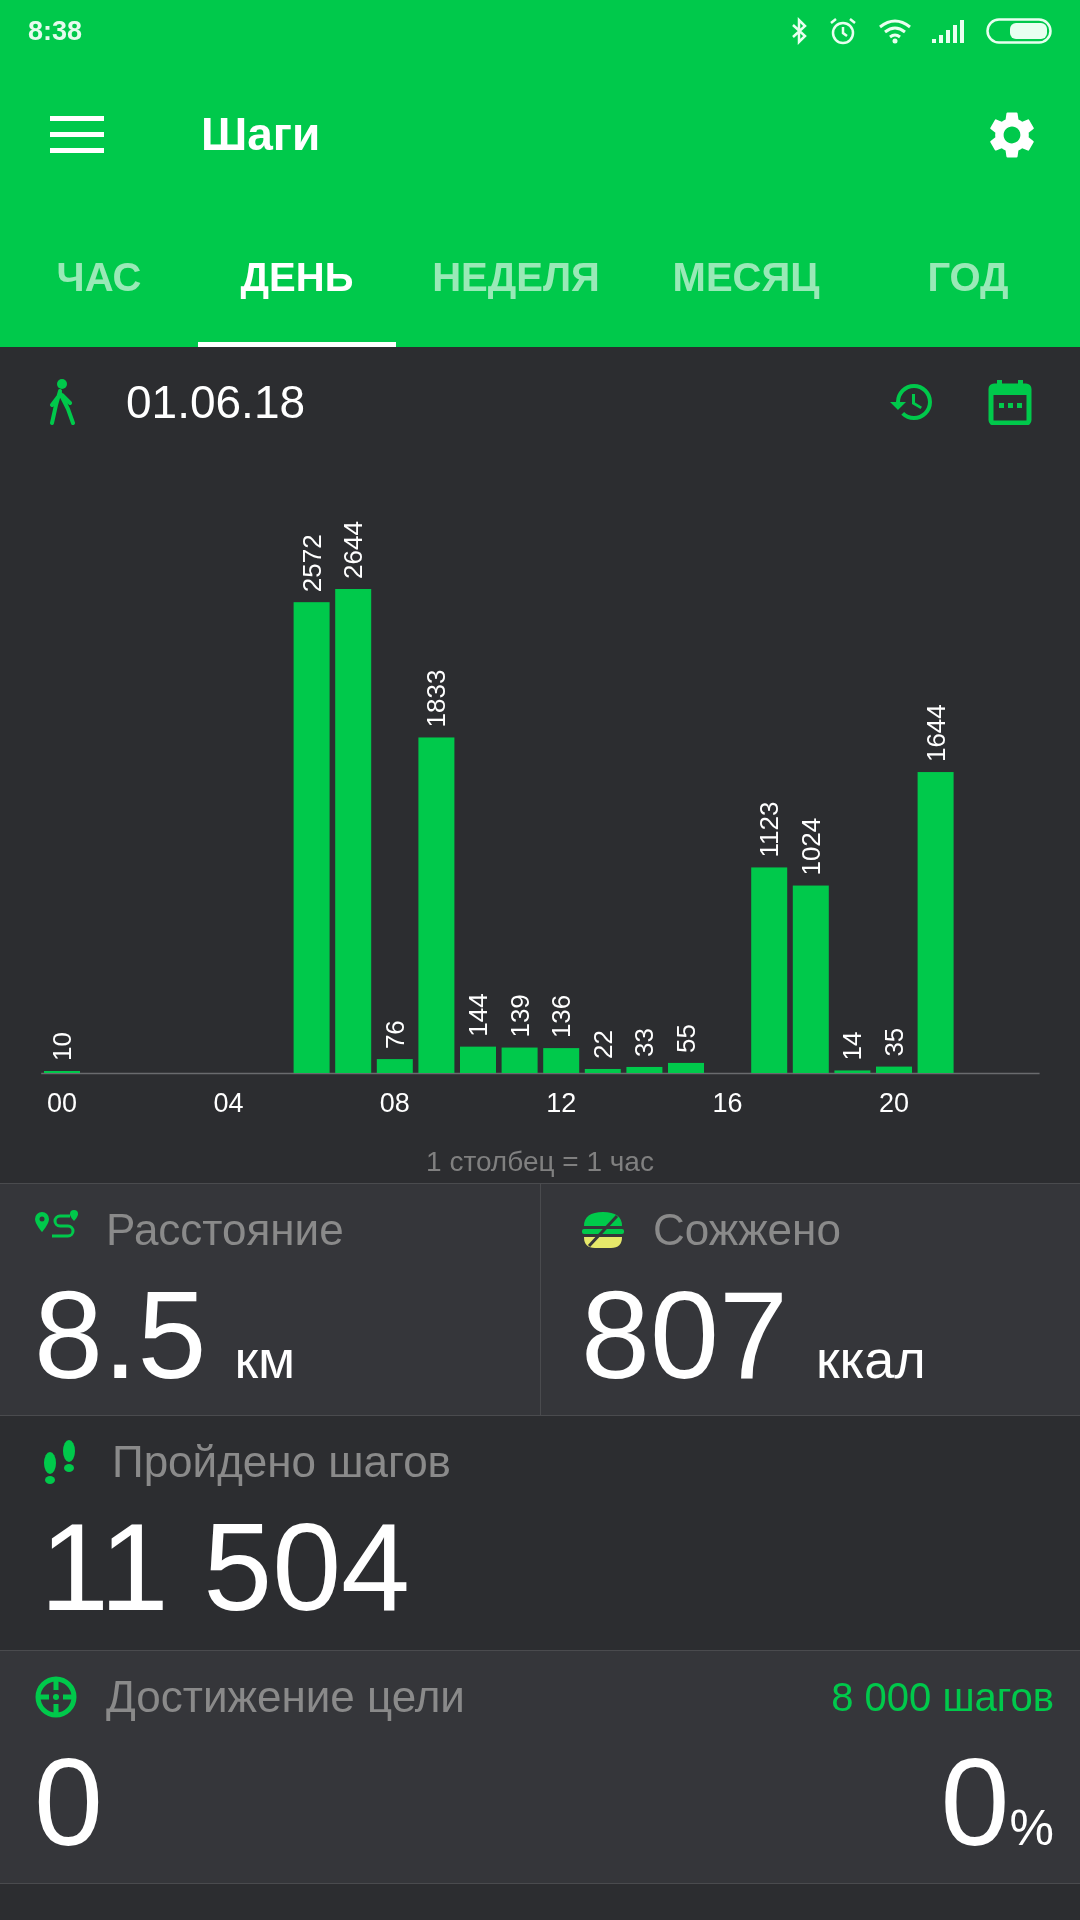 The height and width of the screenshot is (1920, 1080). Describe the element at coordinates (935, 733) in the screenshot. I see `bar-value-label: 1644` at that location.